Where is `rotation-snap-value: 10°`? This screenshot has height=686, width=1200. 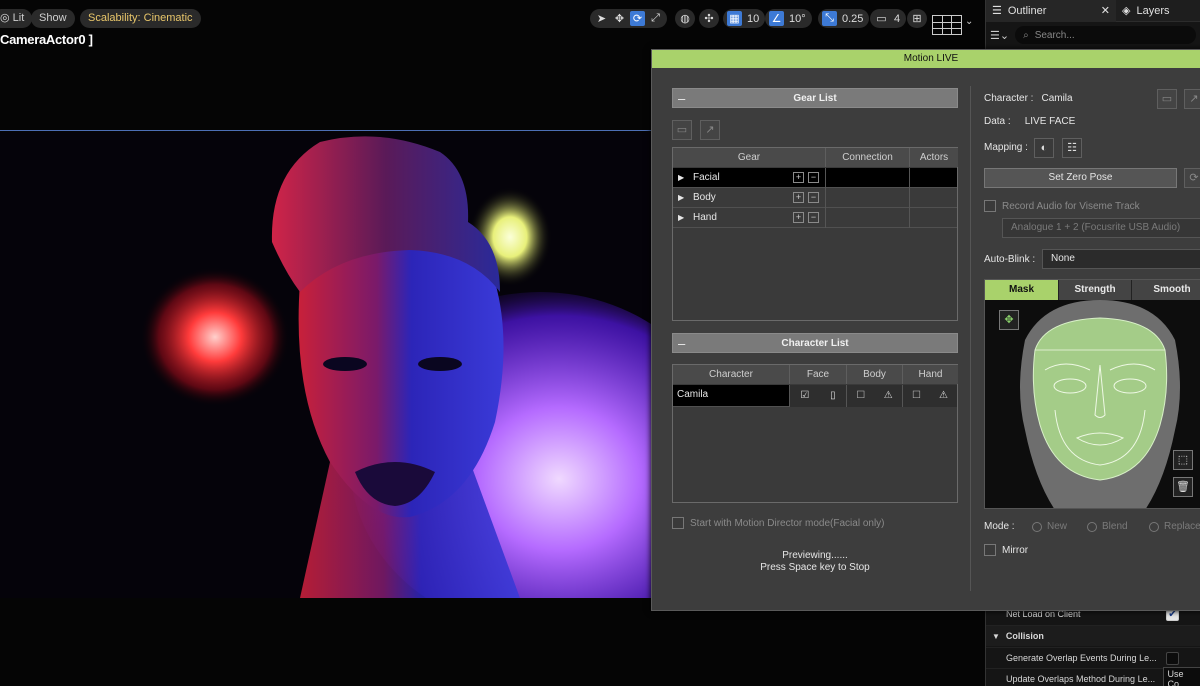 rotation-snap-value: 10° is located at coordinates (797, 19).